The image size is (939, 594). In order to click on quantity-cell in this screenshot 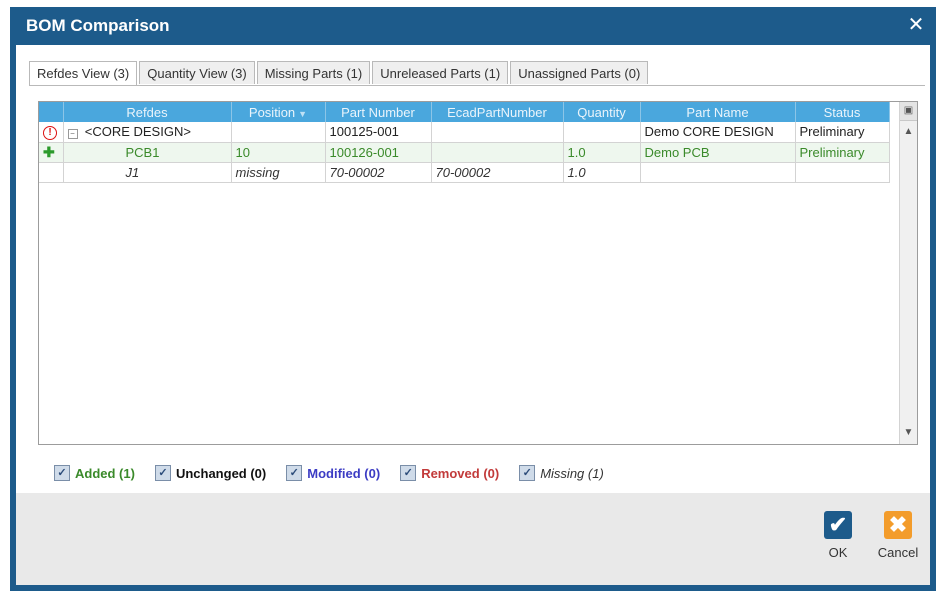, I will do `click(602, 132)`.